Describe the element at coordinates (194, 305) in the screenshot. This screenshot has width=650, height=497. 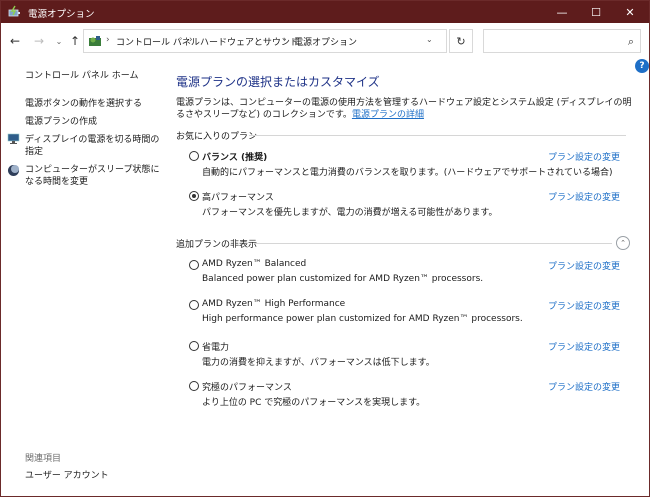
I see `radio-amd-high-performance` at that location.